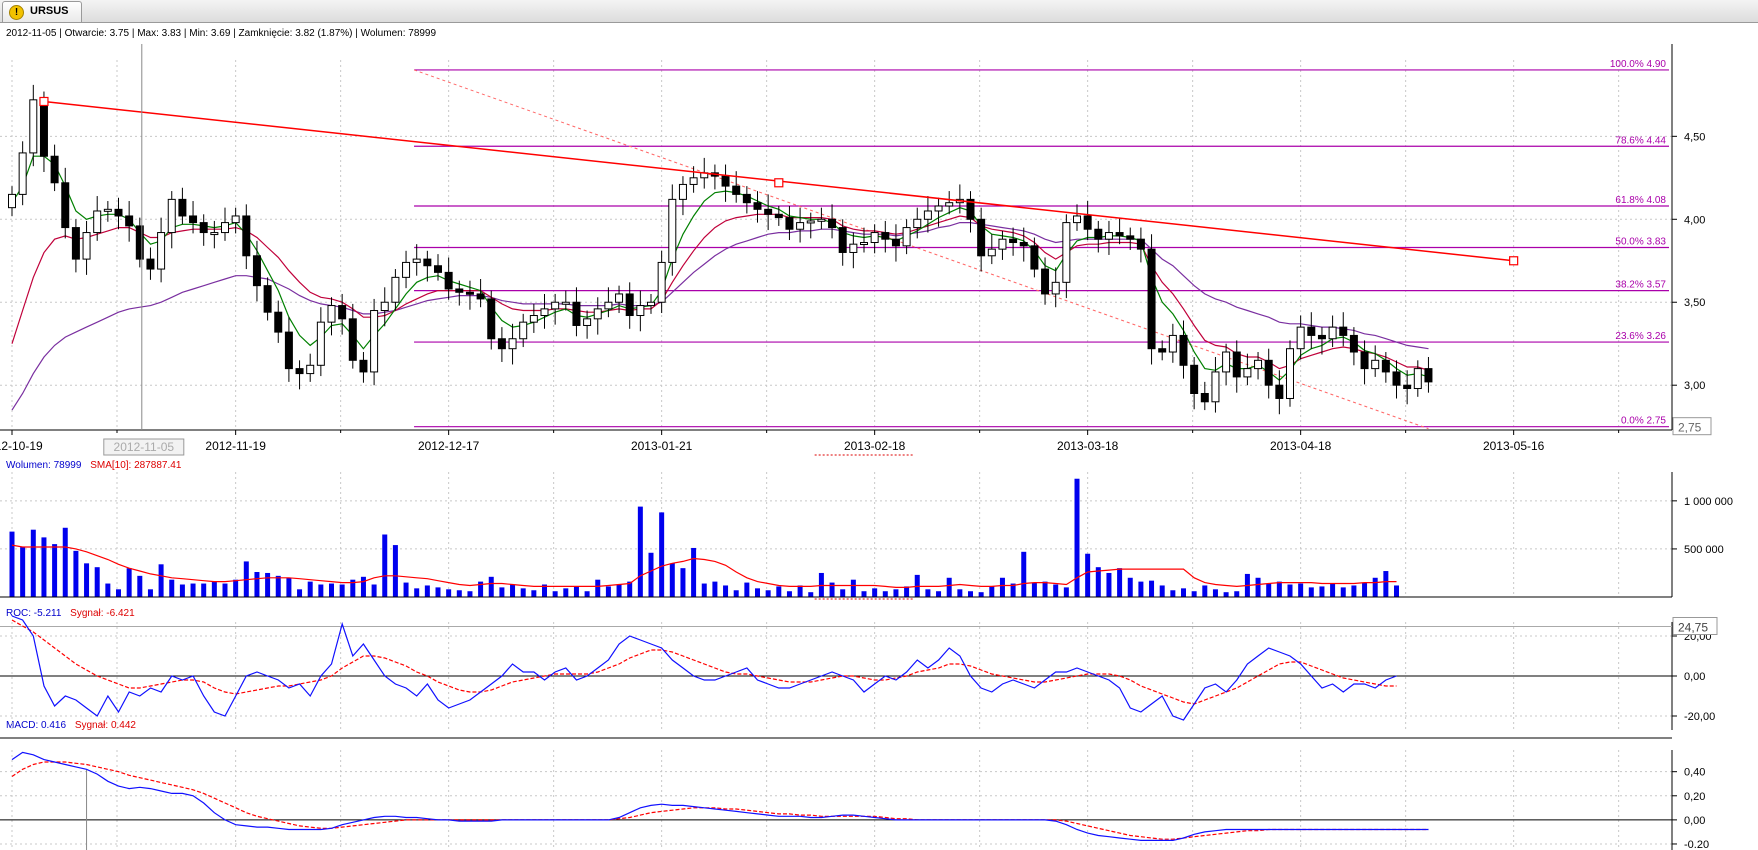 The width and height of the screenshot is (1758, 850). What do you see at coordinates (662, 446) in the screenshot?
I see `date-axis-label: 2013-01-21` at bounding box center [662, 446].